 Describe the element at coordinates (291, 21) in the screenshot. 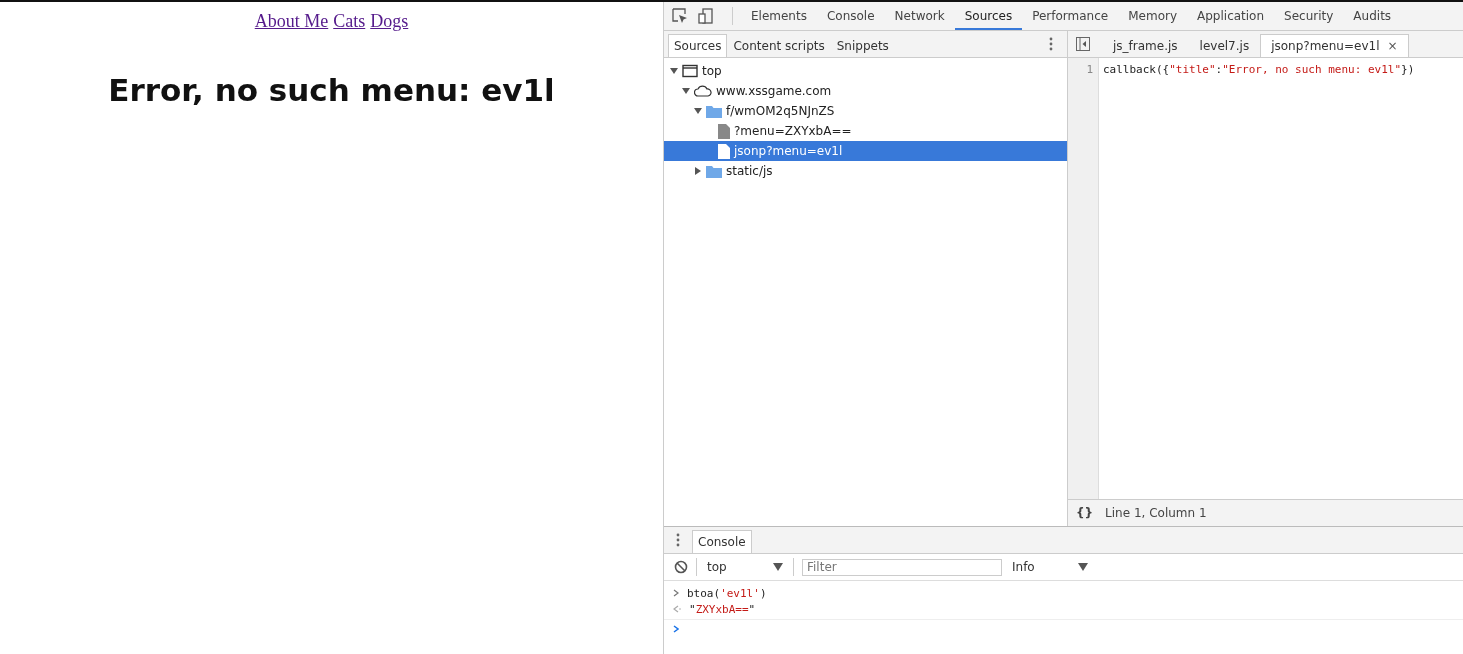

I see `nav-link: About Me` at that location.